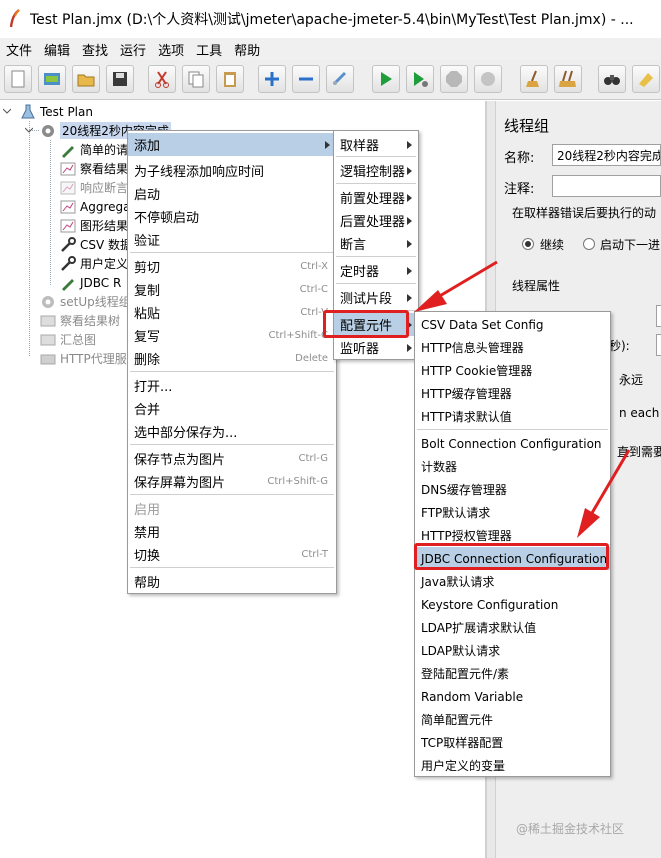  Describe the element at coordinates (18, 79) in the screenshot. I see `new-button` at that location.